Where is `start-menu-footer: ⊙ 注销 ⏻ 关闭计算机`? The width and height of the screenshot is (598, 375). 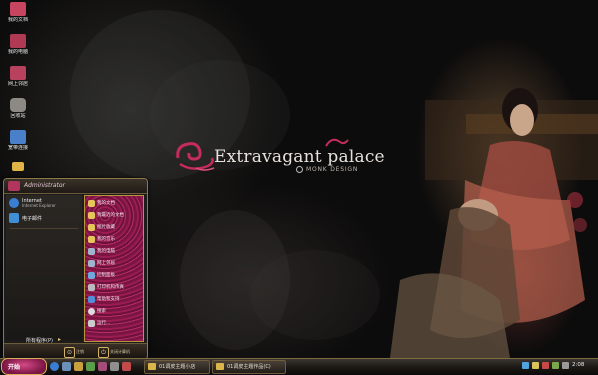 start-menu-footer: ⊙ 注销 ⏻ 关闭计算机 is located at coordinates (75, 351).